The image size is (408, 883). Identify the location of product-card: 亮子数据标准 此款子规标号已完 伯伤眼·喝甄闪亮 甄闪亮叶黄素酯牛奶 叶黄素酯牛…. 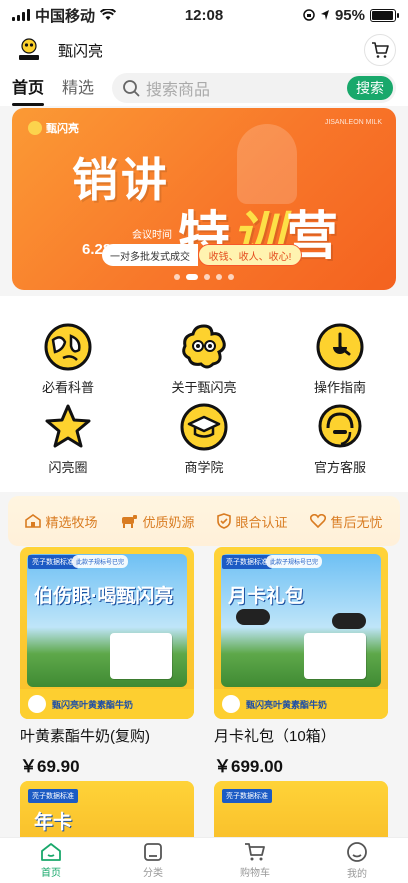
(107, 662).